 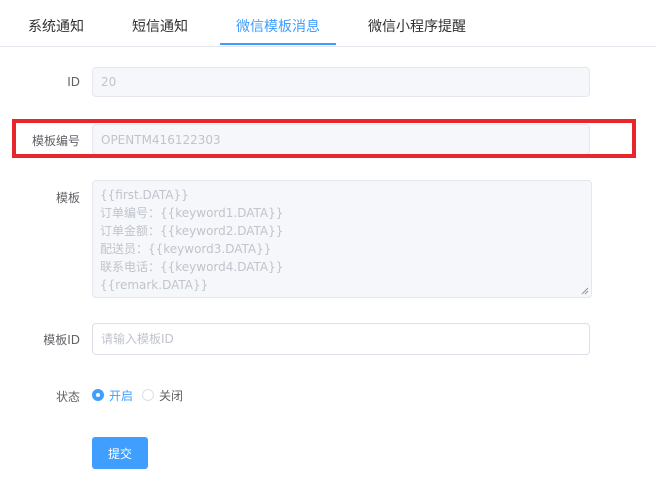 I want to click on status-on-label: 开启, so click(x=121, y=395).